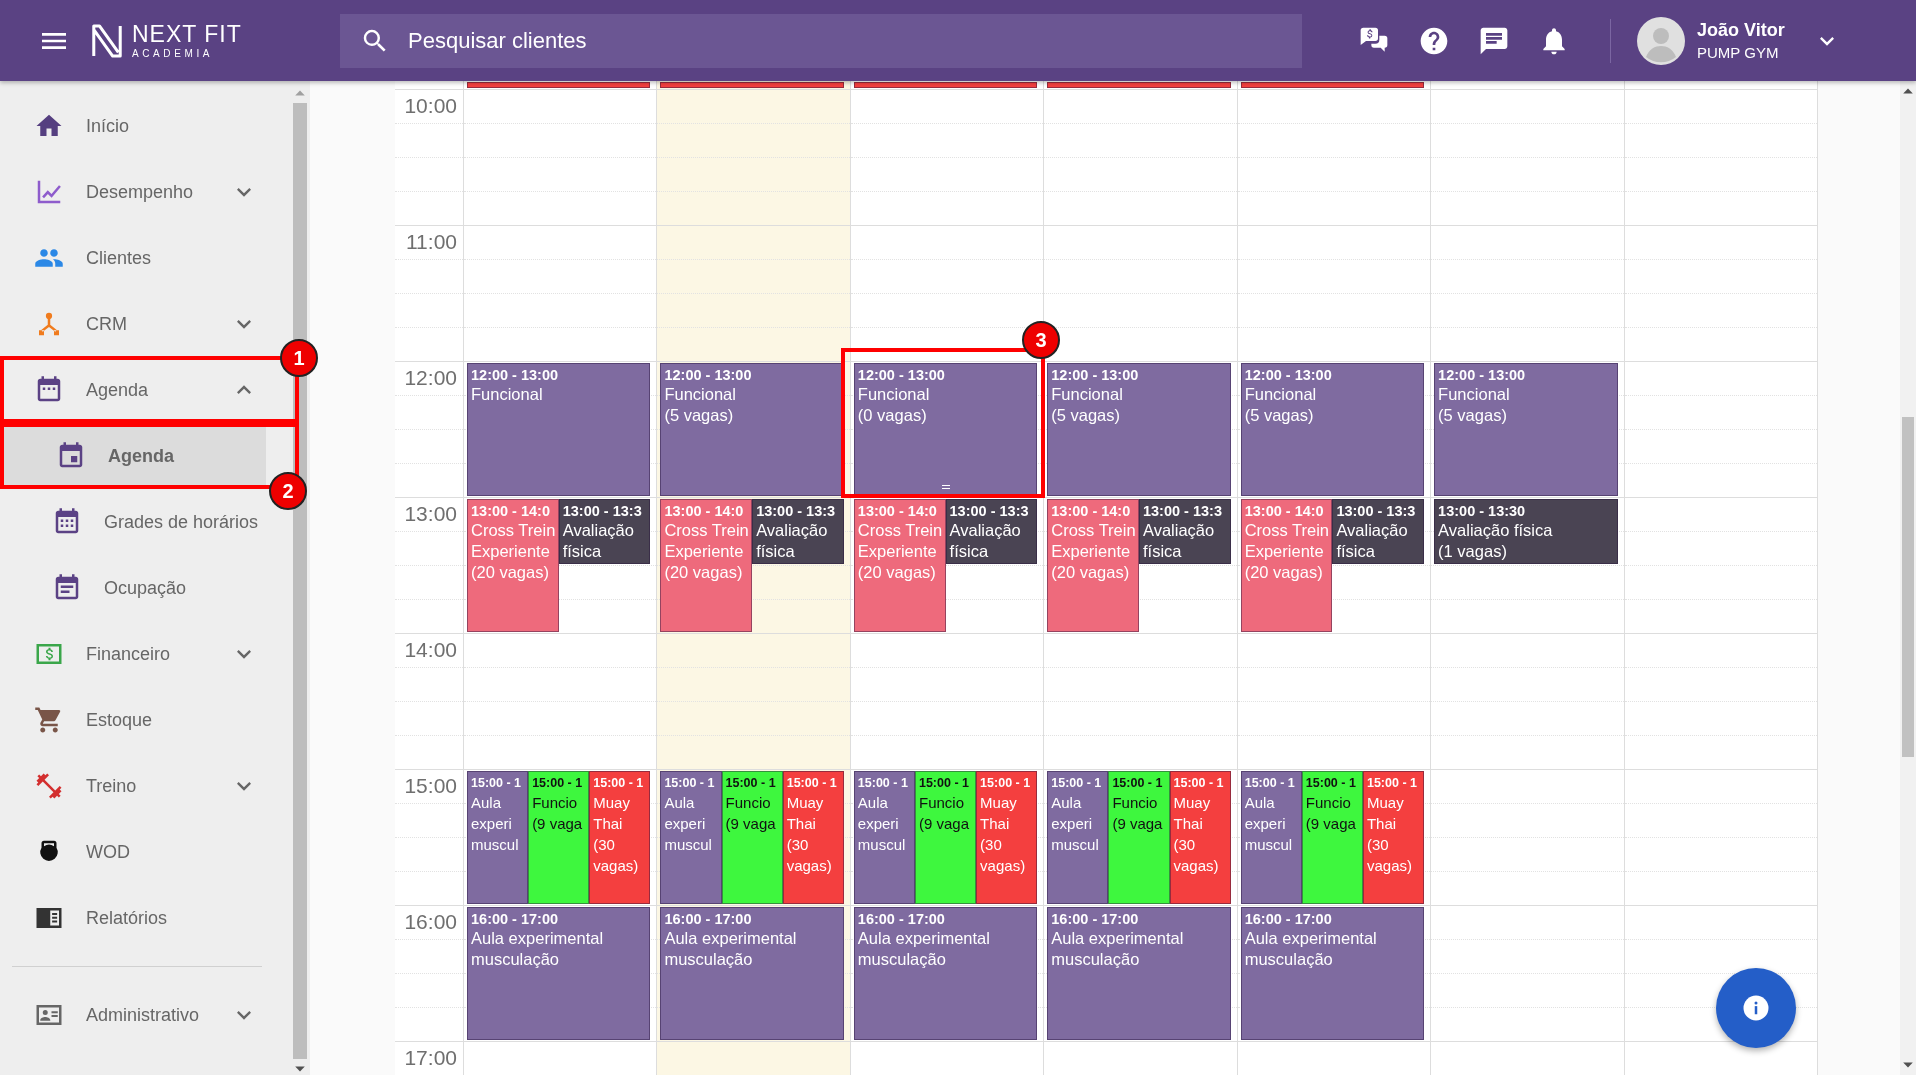 The width and height of the screenshot is (1916, 1075). What do you see at coordinates (133, 588) in the screenshot?
I see `sidebar-item: Ocupação` at bounding box center [133, 588].